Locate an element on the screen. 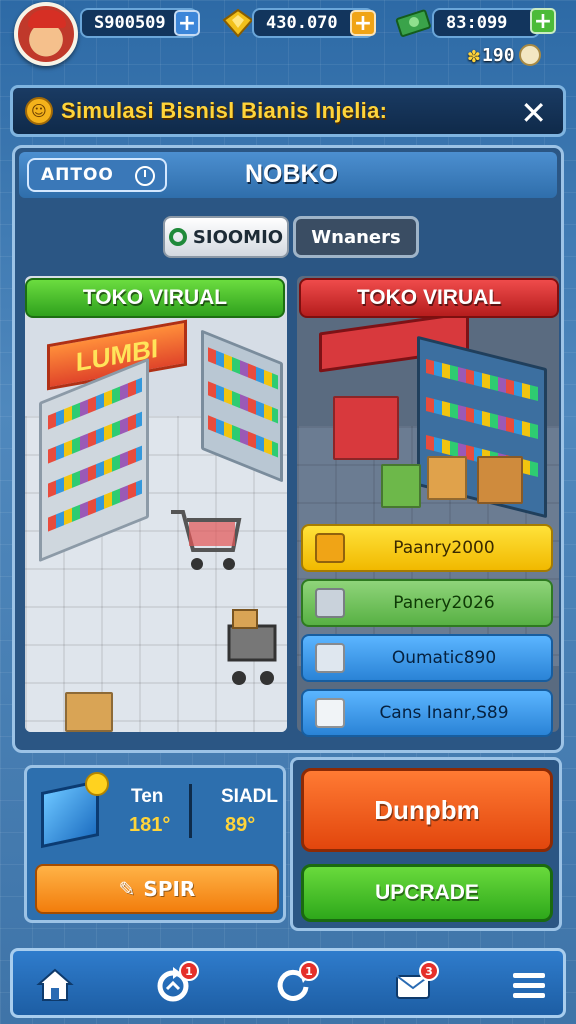 The height and width of the screenshot is (1024, 576). panel-title: NOBKO is located at coordinates (292, 174).